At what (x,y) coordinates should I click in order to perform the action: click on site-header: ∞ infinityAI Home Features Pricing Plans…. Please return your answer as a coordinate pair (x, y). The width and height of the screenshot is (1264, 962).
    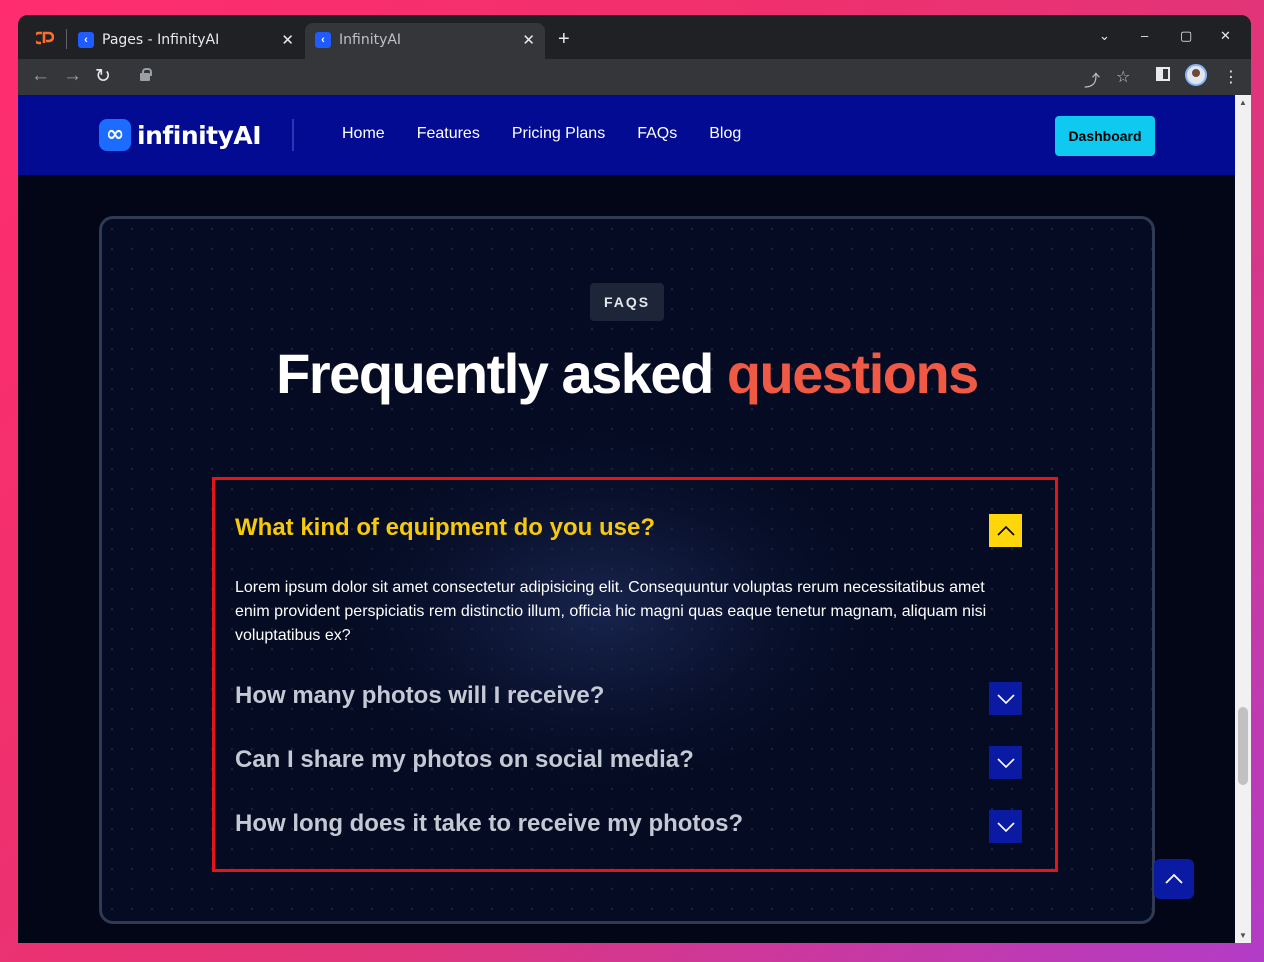
    Looking at the image, I should click on (626, 135).